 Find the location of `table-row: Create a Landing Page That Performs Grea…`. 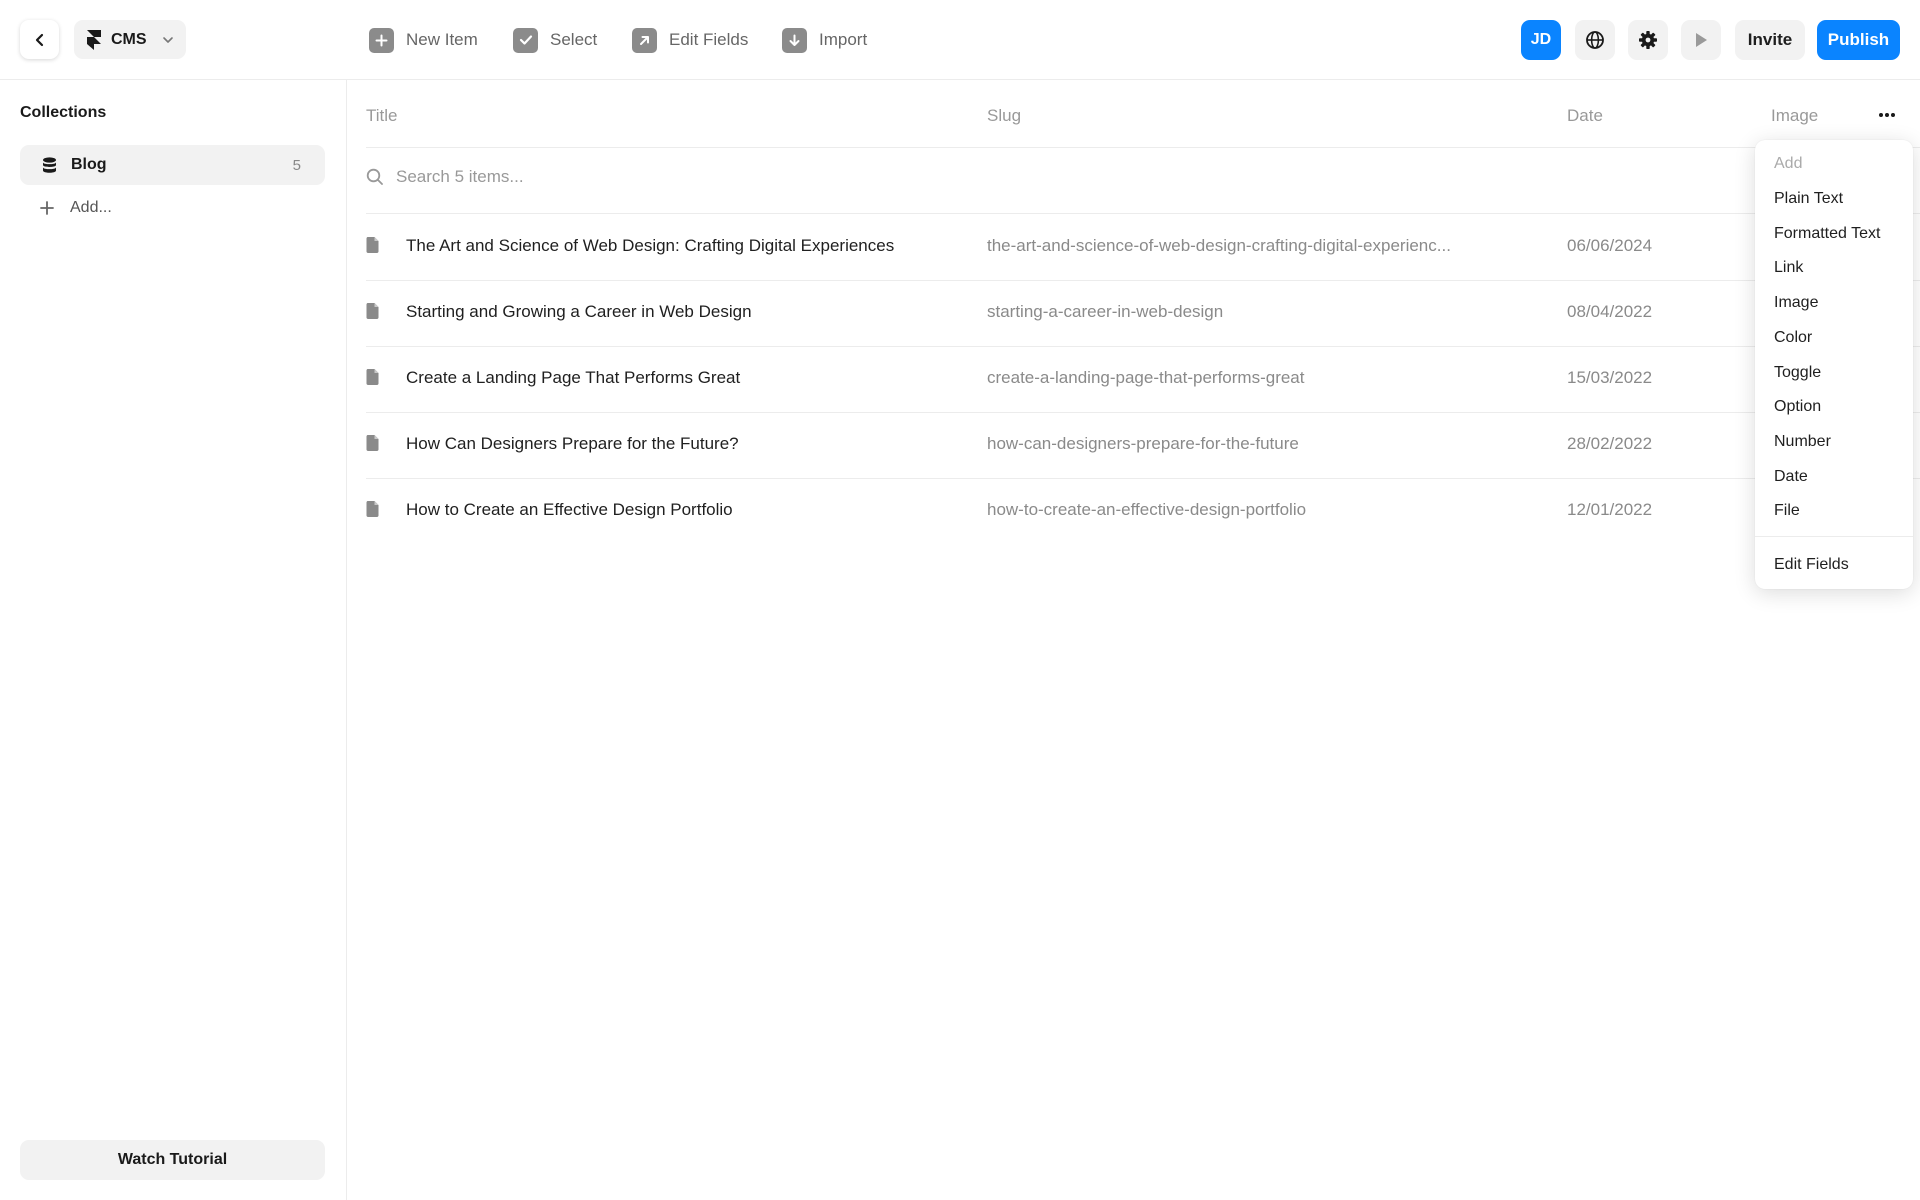

table-row: Create a Landing Page That Performs Grea… is located at coordinates (1133, 379).